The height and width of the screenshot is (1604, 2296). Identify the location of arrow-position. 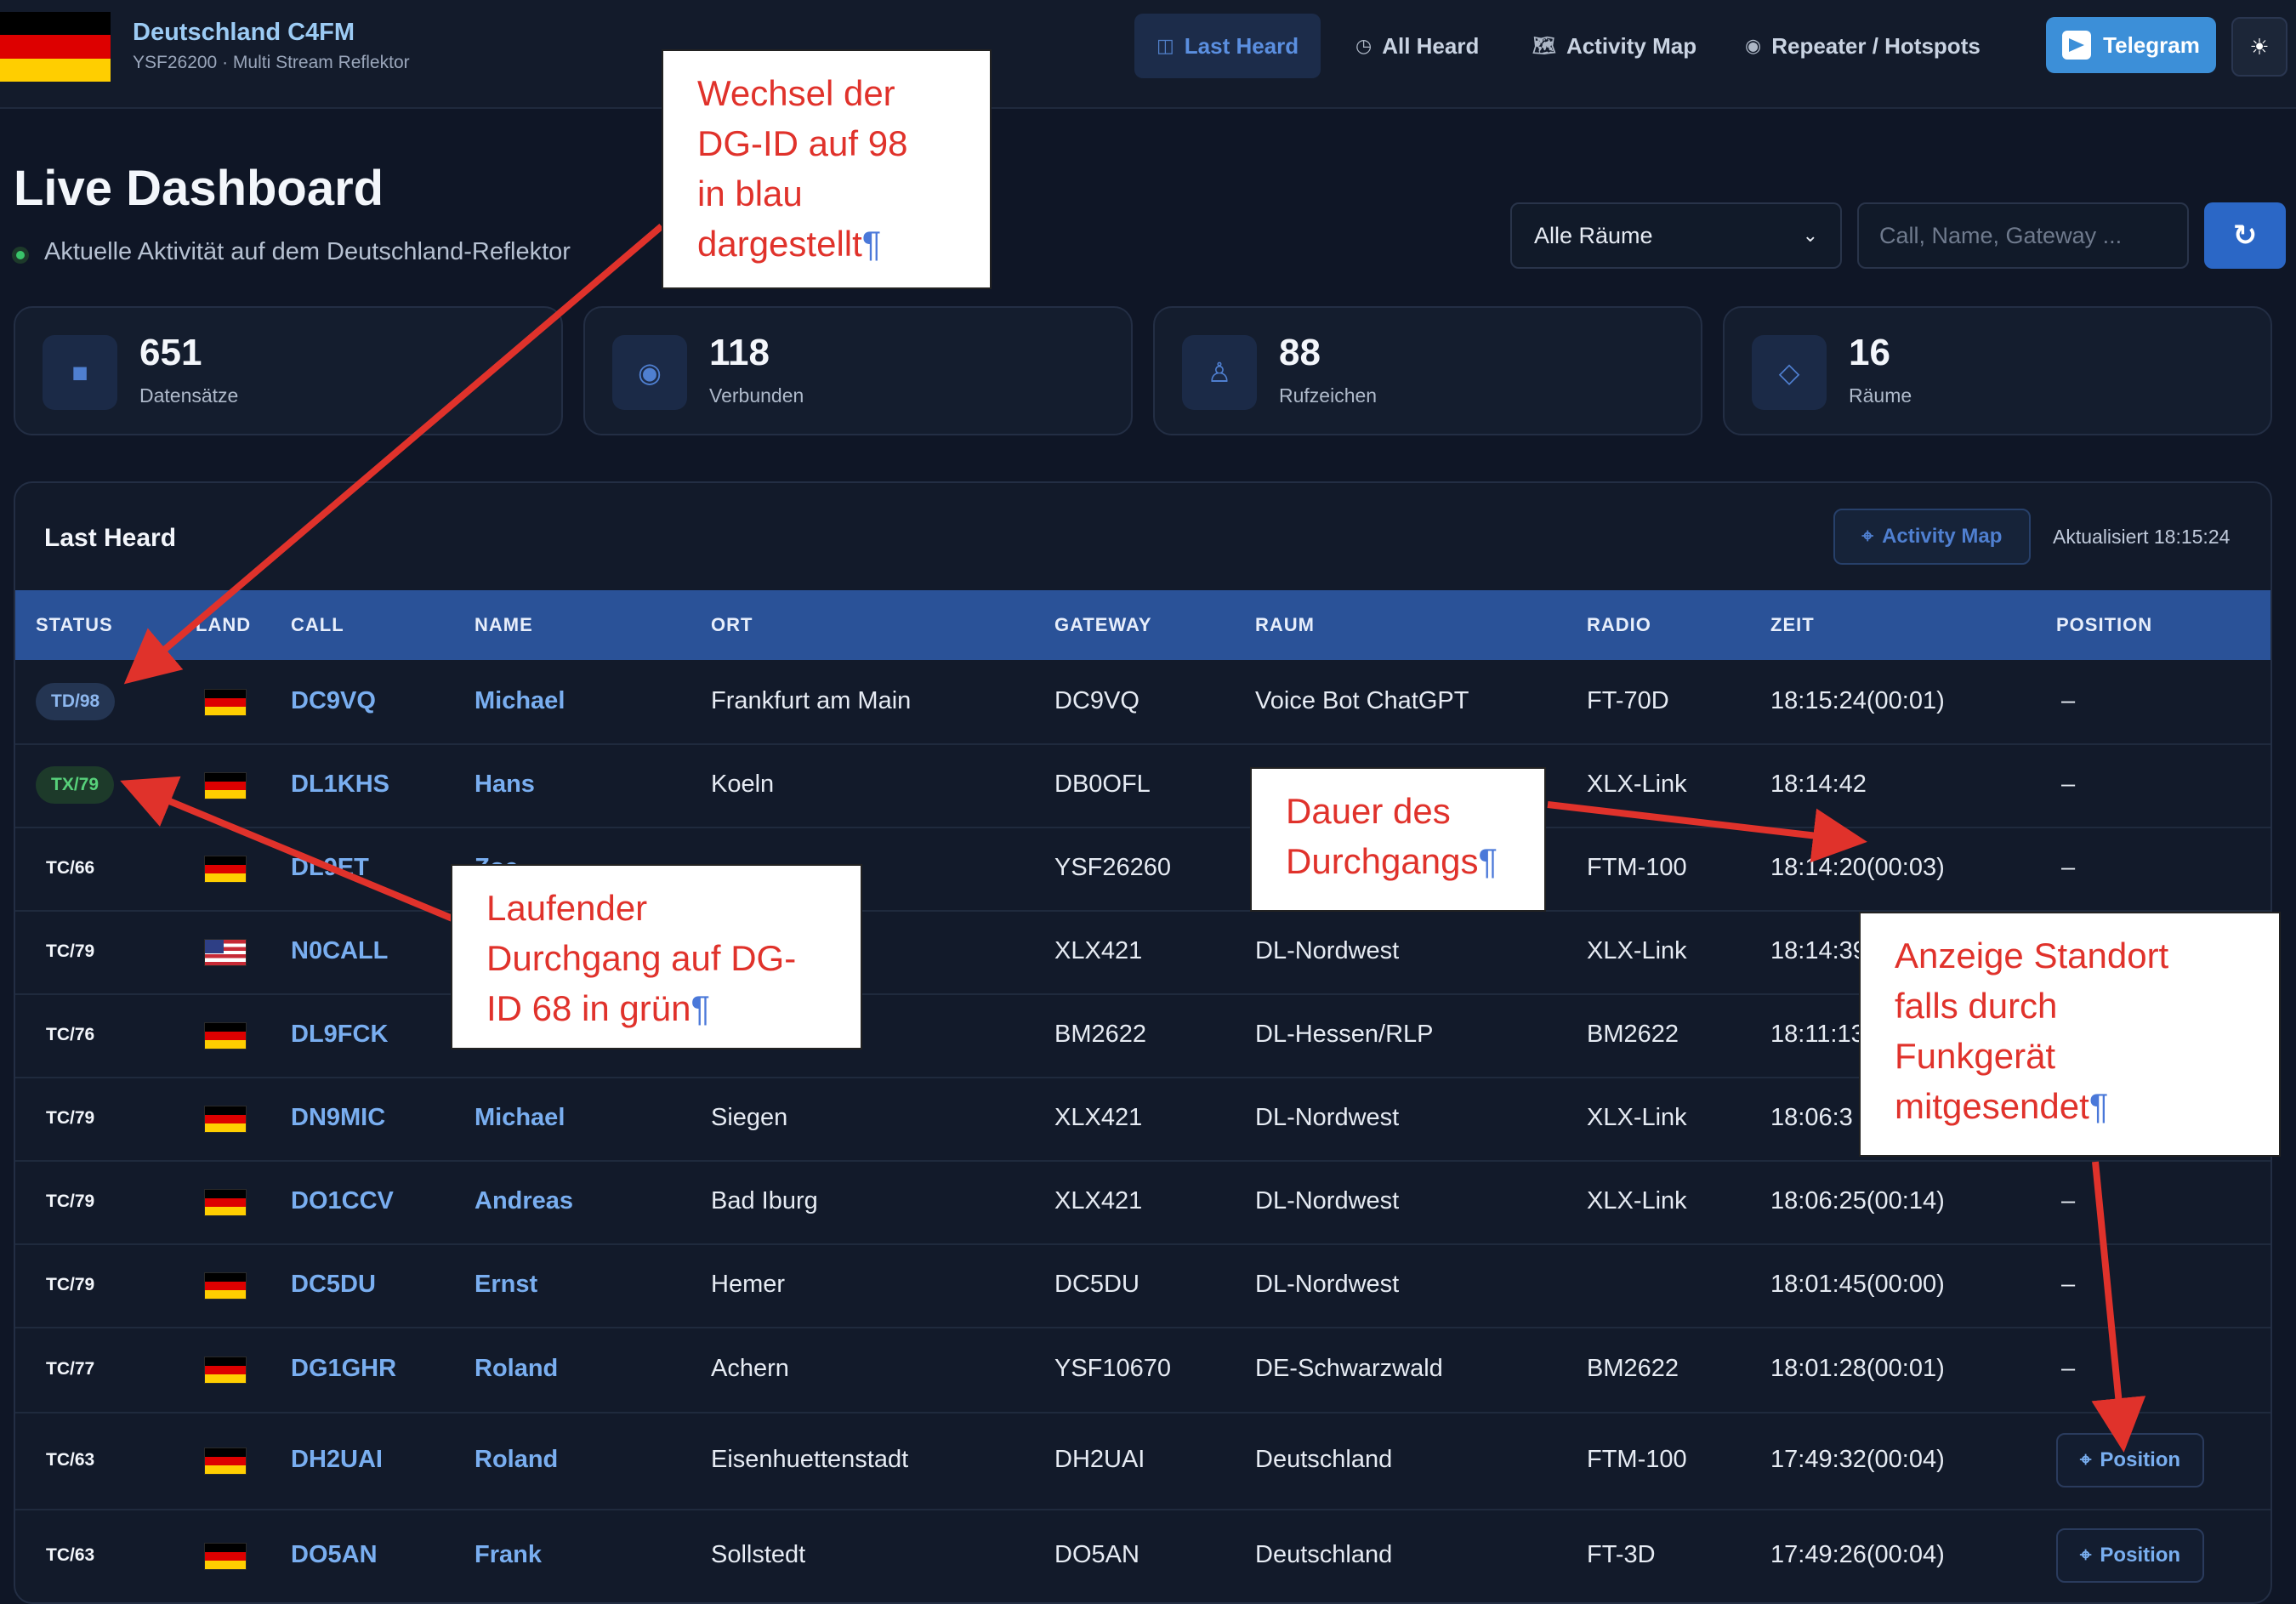
(2118, 1307).